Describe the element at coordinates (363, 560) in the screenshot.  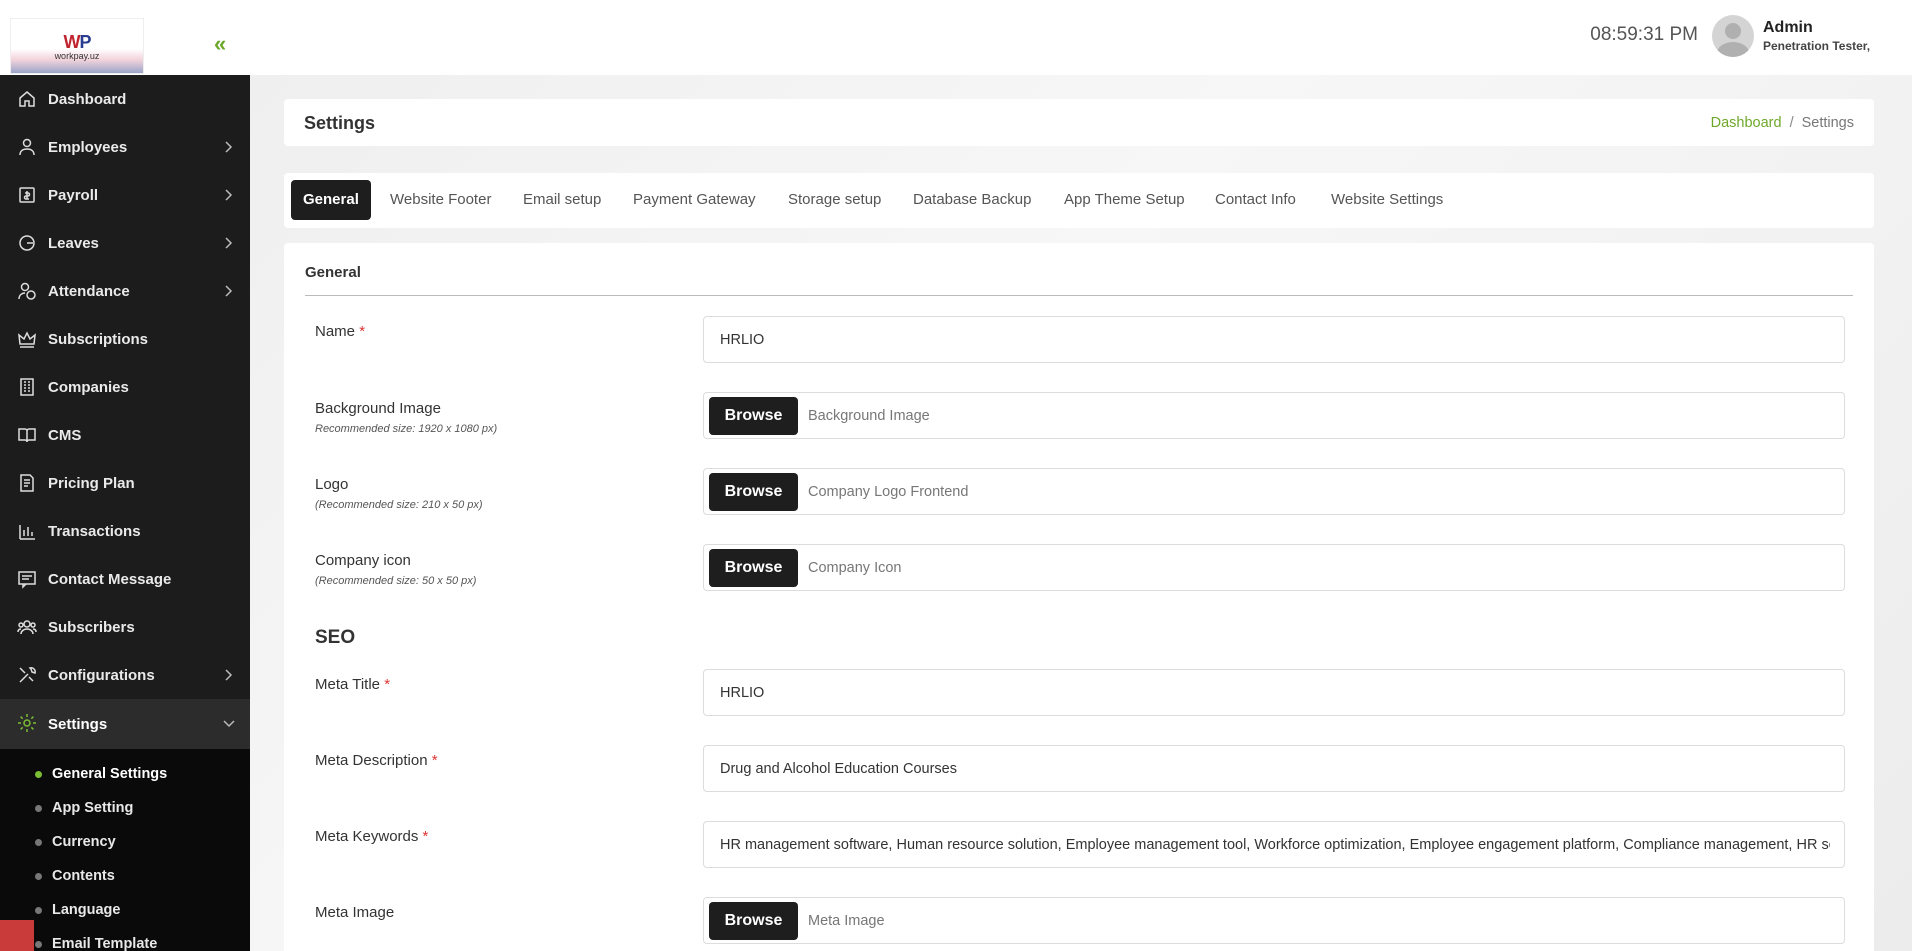
I see `company-icon-label: Company icon` at that location.